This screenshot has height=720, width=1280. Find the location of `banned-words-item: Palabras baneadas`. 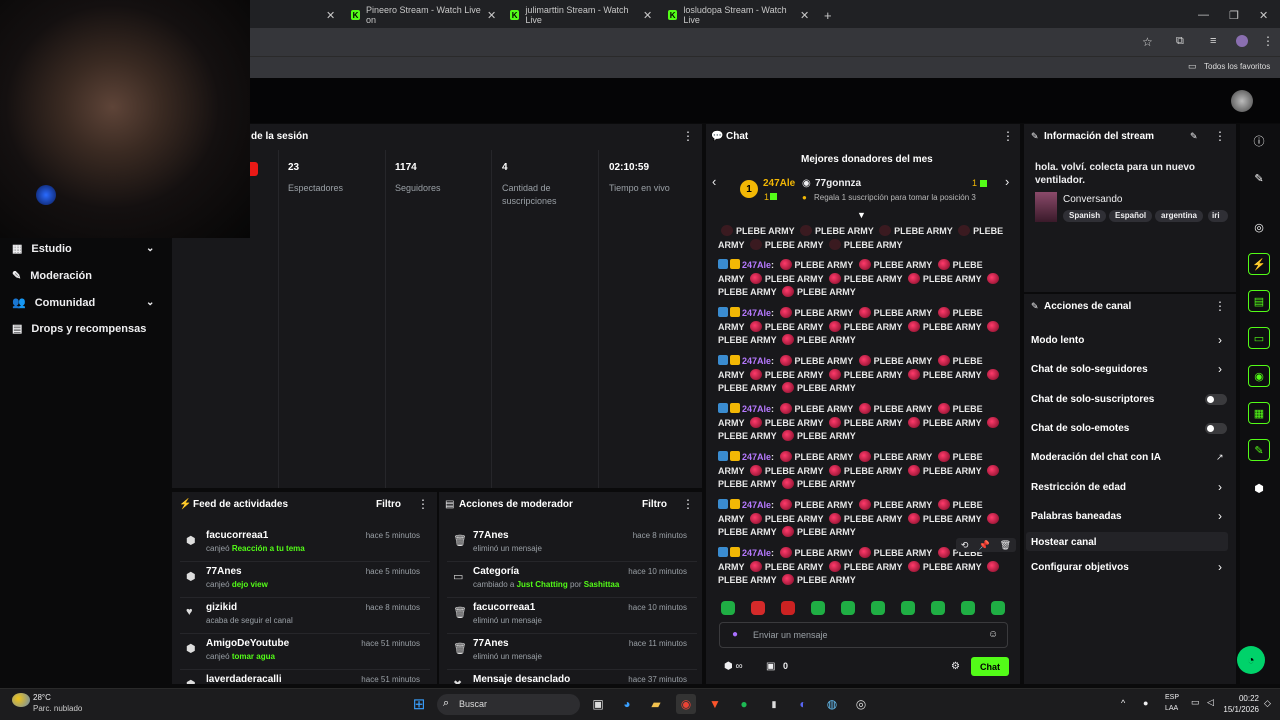

banned-words-item: Palabras baneadas is located at coordinates (1076, 516).